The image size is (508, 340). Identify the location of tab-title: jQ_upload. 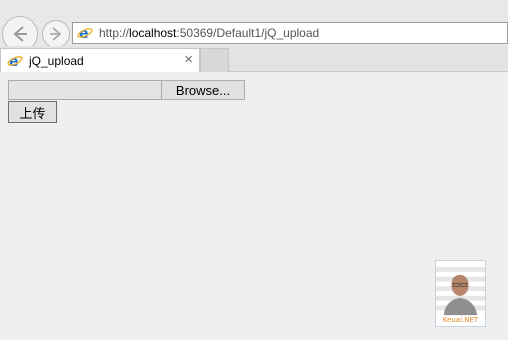
(56, 60).